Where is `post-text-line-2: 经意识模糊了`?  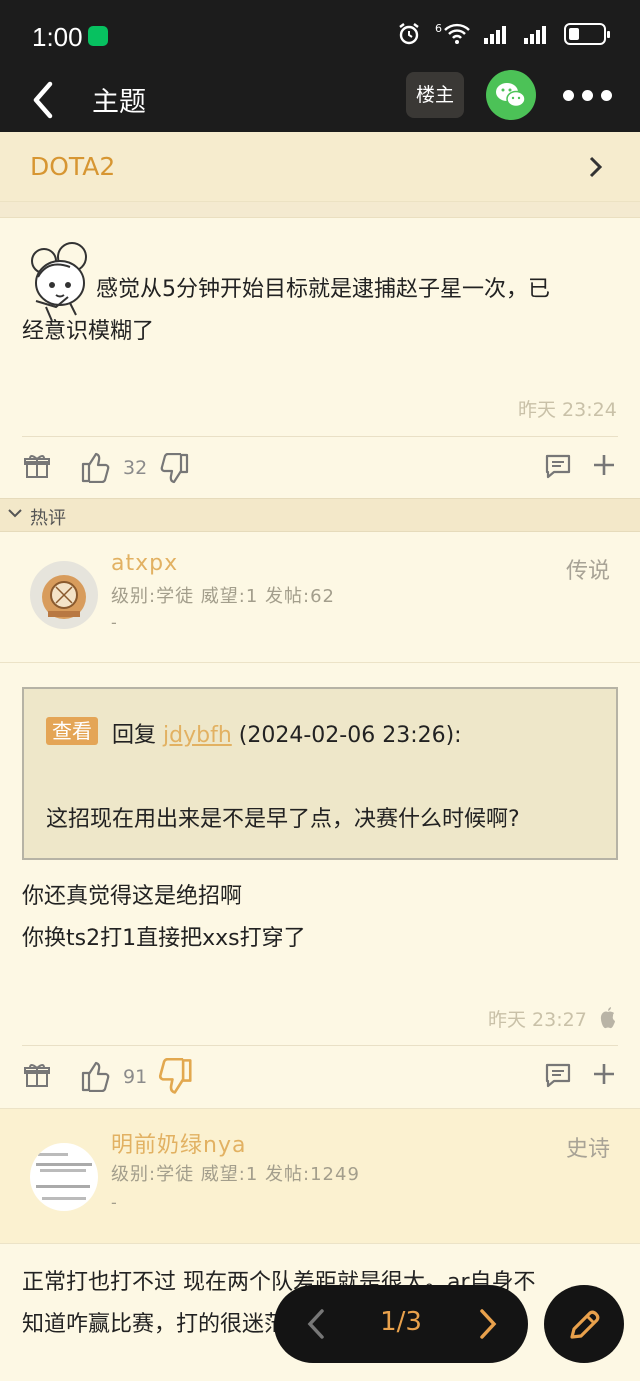
post-text-line-2: 经意识模糊了 is located at coordinates (88, 331).